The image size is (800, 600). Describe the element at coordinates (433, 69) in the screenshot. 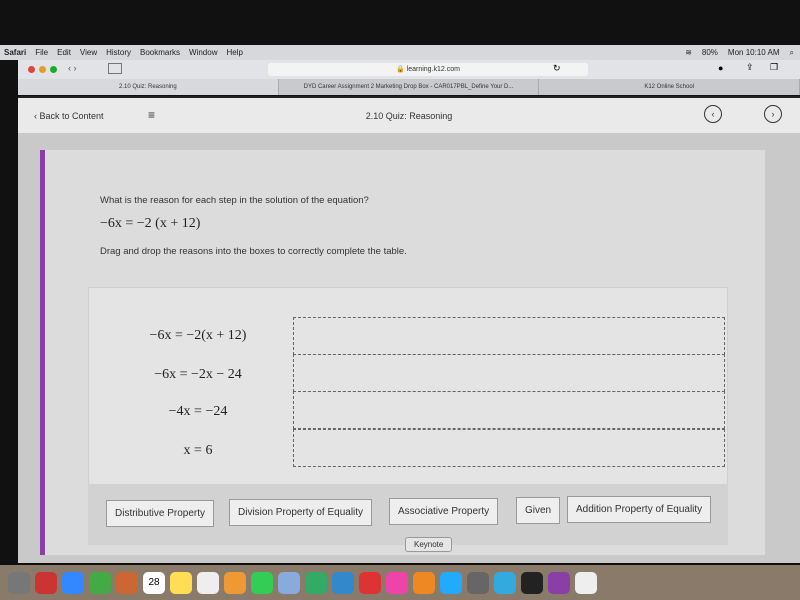

I see `url-text: learning.k12.com` at that location.